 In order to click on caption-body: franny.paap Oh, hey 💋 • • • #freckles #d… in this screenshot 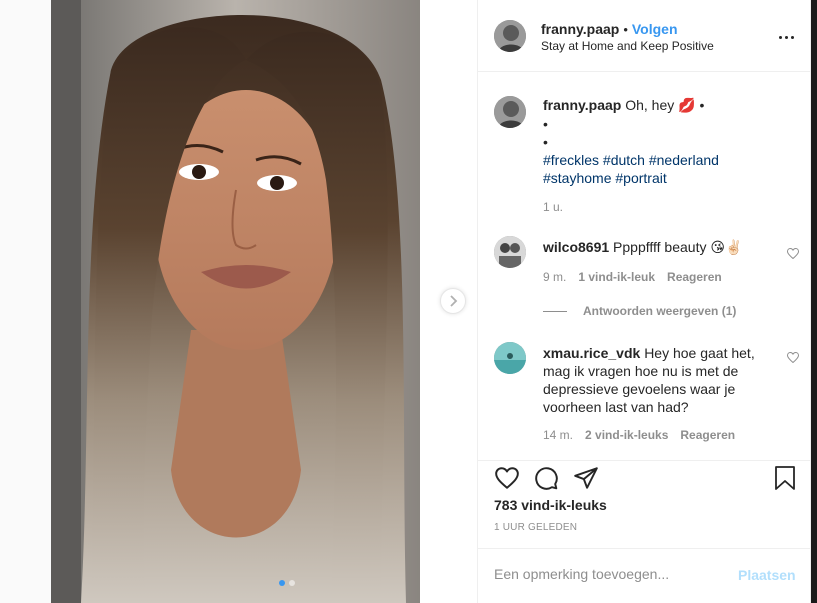, I will do `click(663, 141)`.